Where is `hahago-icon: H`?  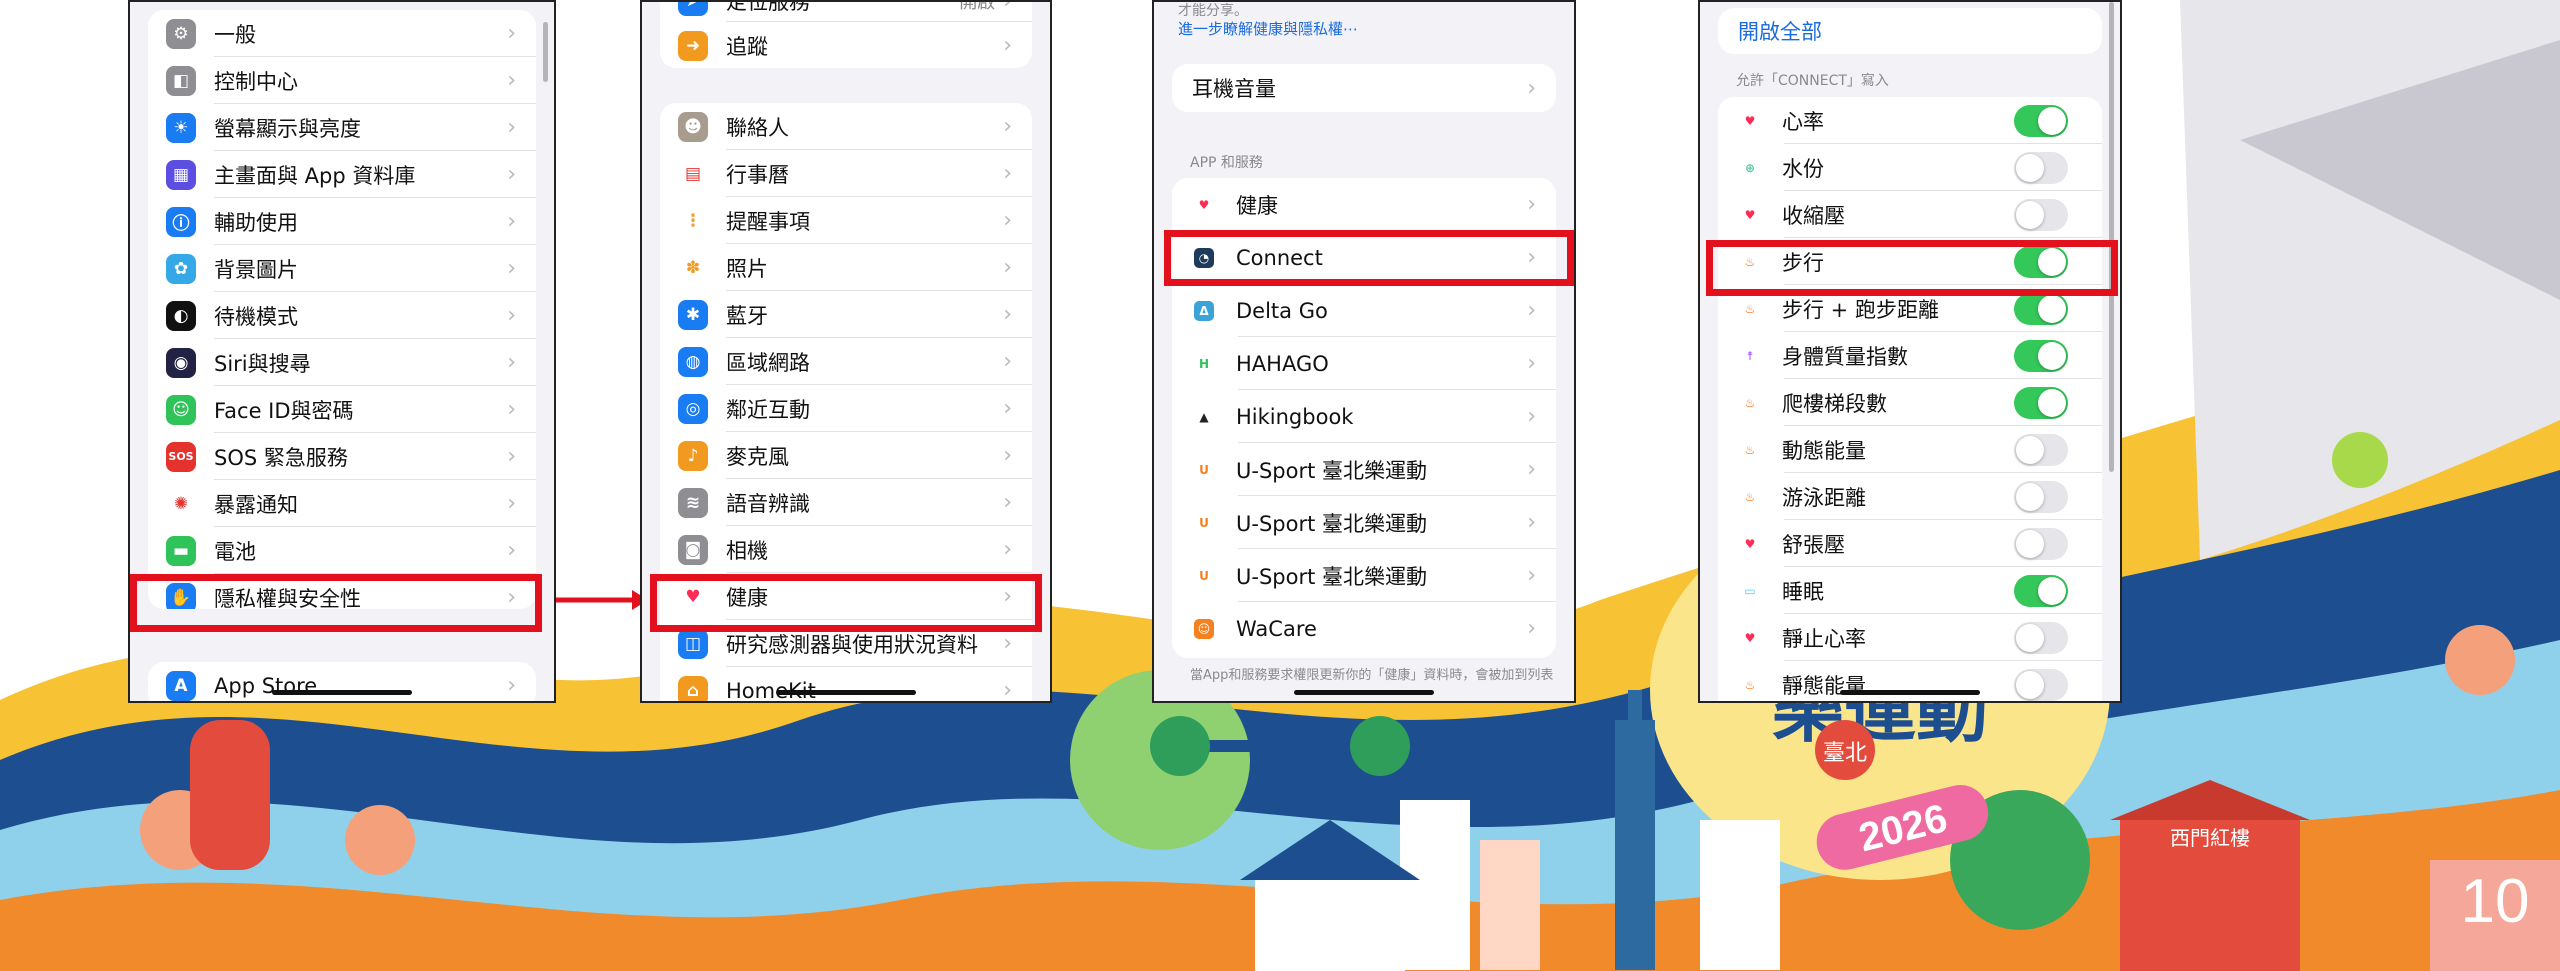
hahago-icon: H is located at coordinates (1204, 363).